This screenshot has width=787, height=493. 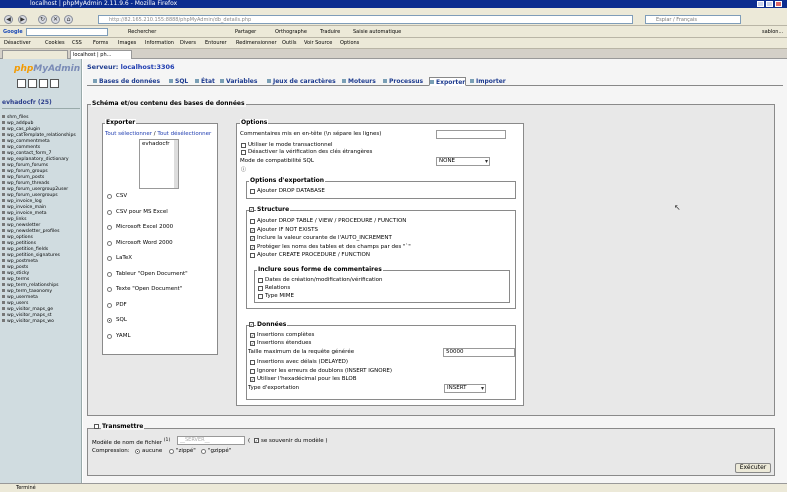 What do you see at coordinates (238, 81) in the screenshot?
I see `tab-variables: Variables` at bounding box center [238, 81].